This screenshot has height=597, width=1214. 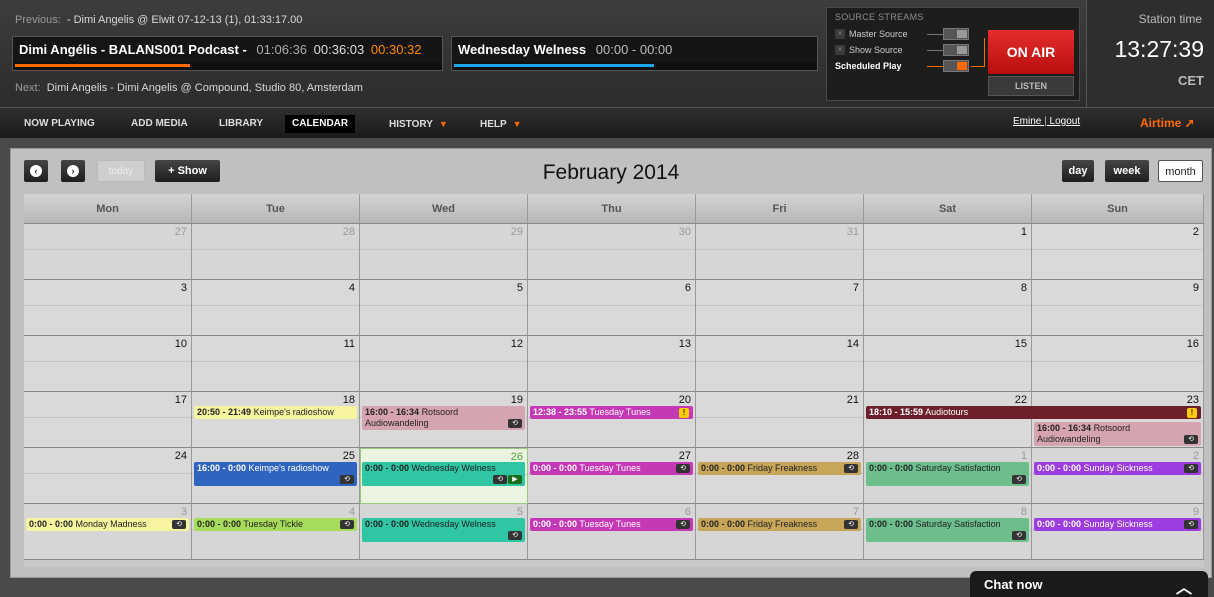 What do you see at coordinates (1078, 171) in the screenshot?
I see `view-day-button: day` at bounding box center [1078, 171].